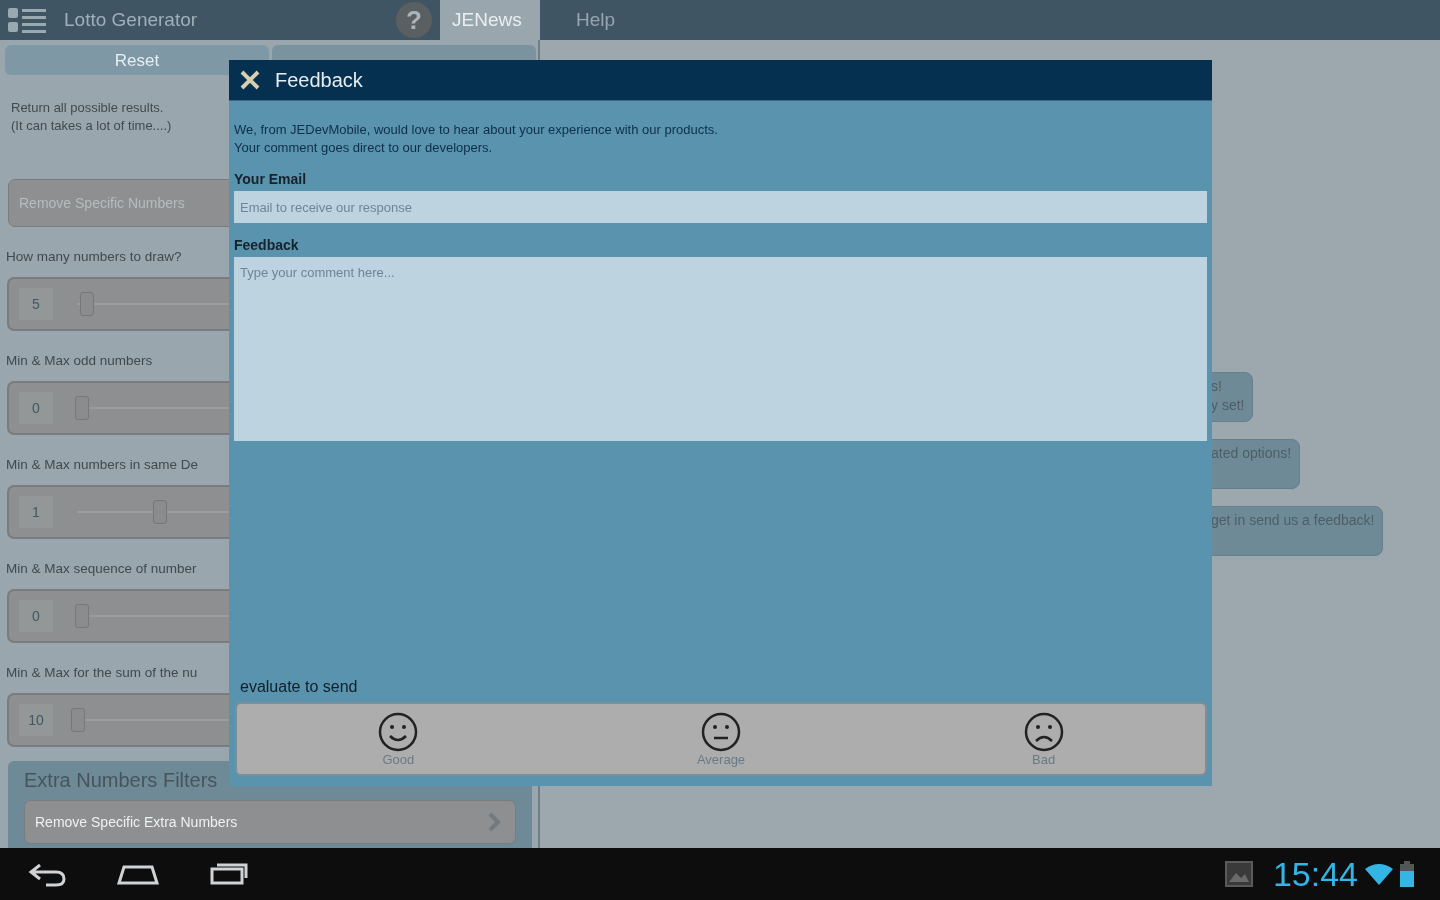 The image size is (1440, 900). Describe the element at coordinates (267, 245) in the screenshot. I see `field-label: Feedback` at that location.